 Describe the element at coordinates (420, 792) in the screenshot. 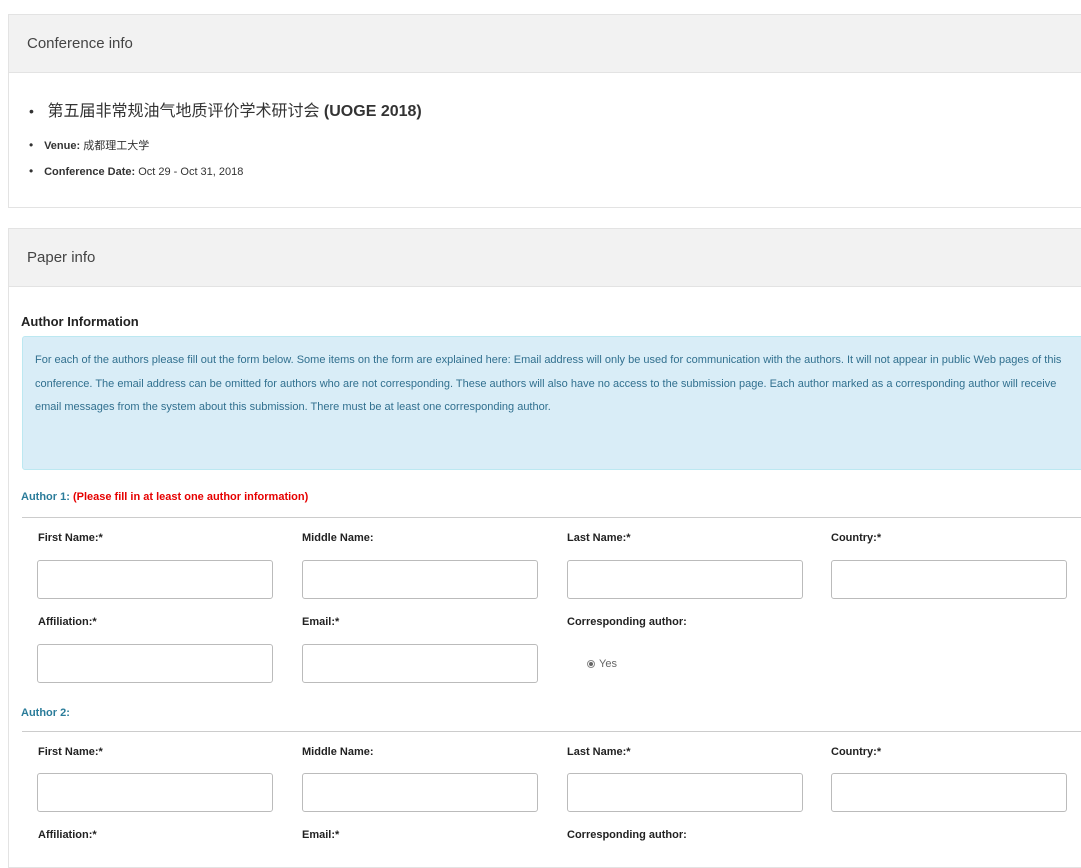

I see `author-2-middle-name-input` at that location.